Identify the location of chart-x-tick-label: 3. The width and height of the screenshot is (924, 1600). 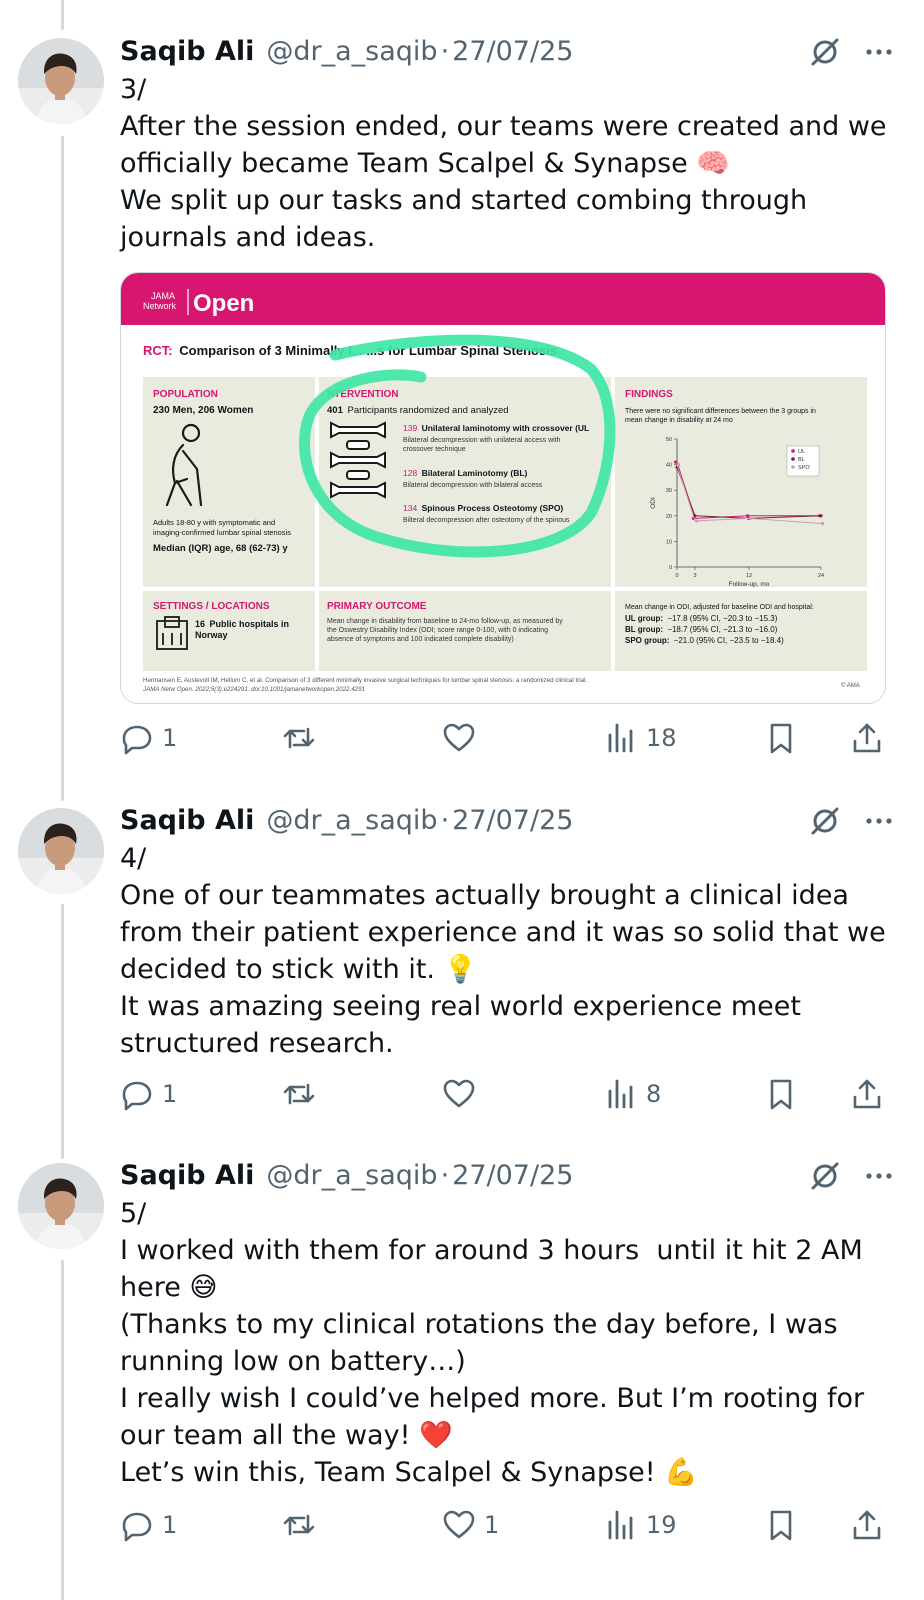
(694, 576).